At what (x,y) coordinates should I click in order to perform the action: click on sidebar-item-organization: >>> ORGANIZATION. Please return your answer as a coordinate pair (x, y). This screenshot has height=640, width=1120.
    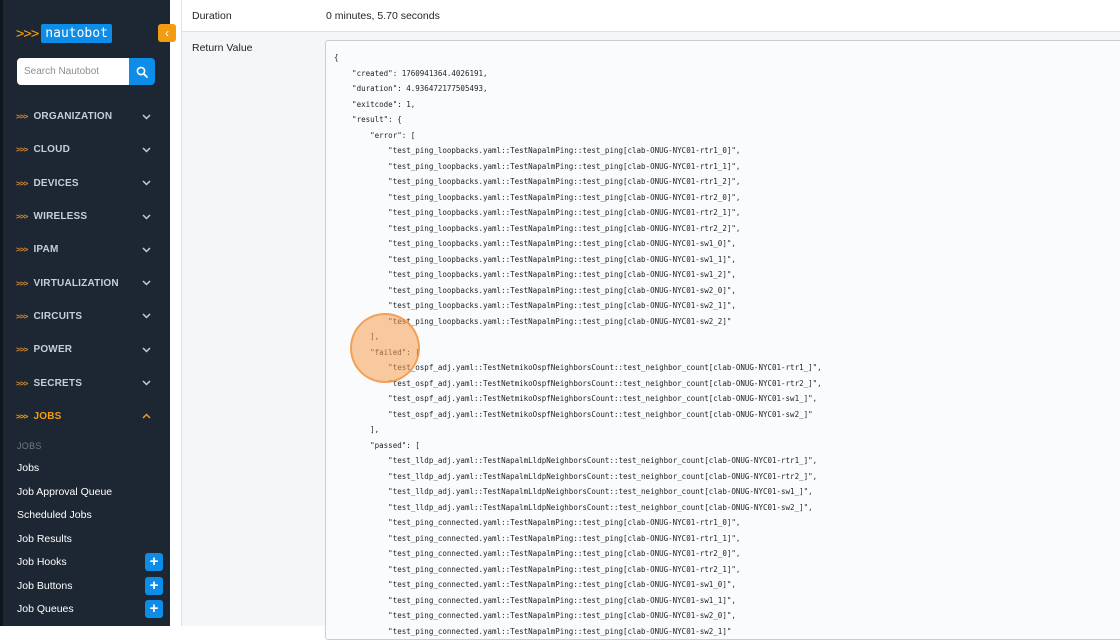
    Looking at the image, I should click on (85, 116).